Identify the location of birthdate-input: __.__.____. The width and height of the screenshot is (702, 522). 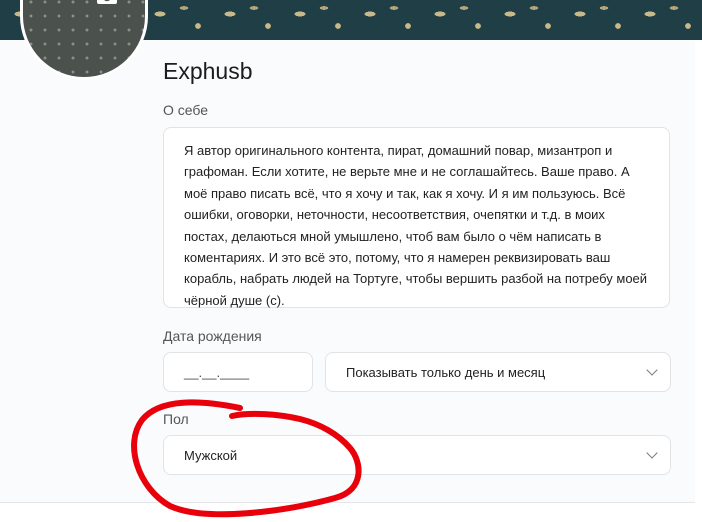
(238, 372).